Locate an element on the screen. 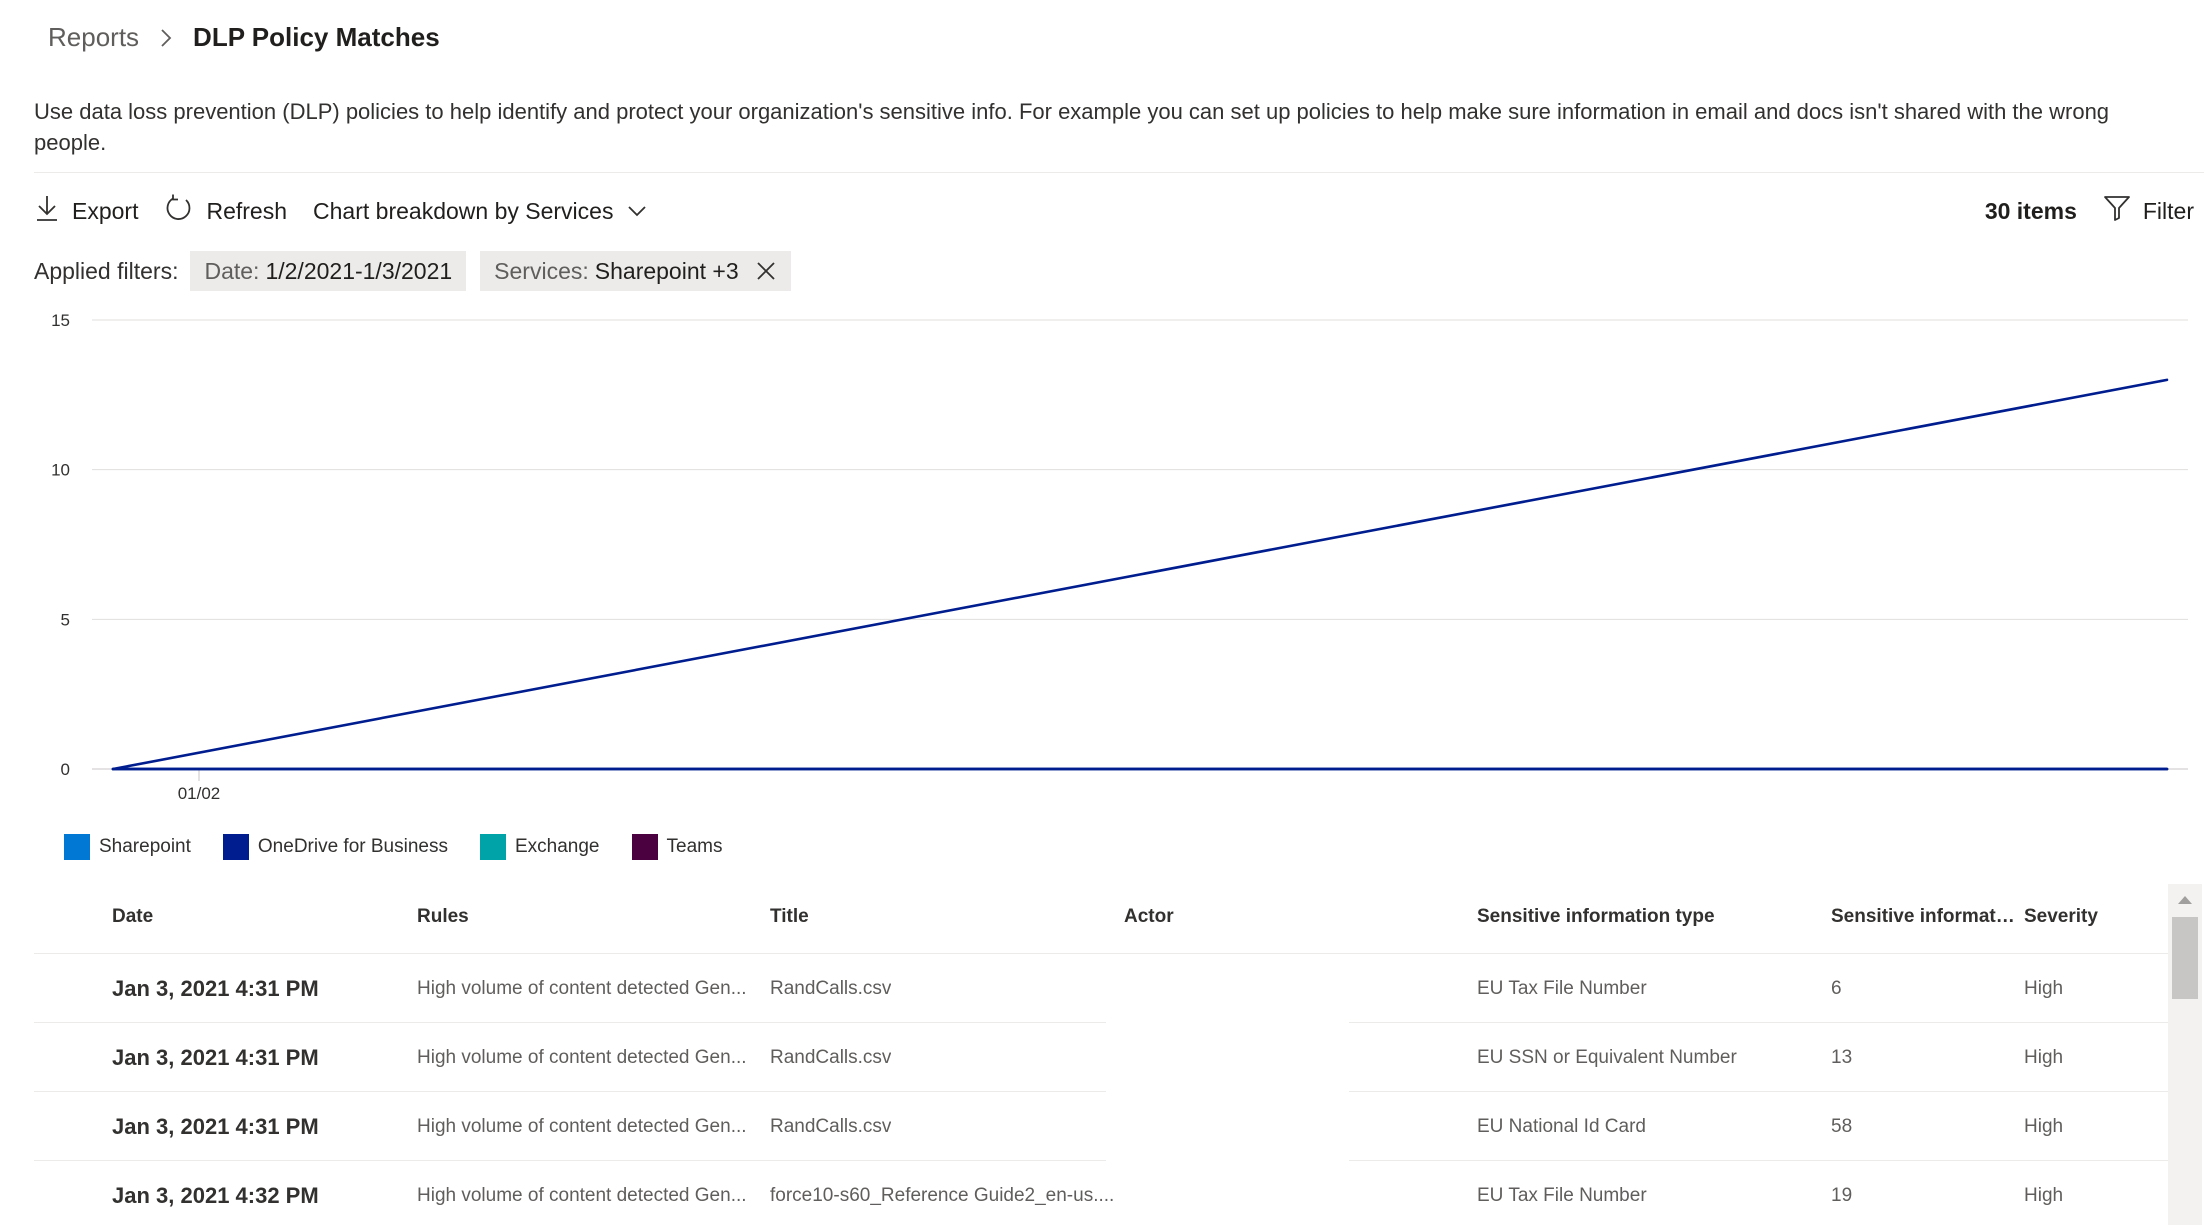  column-header-actor: Actor is located at coordinates (1149, 917).